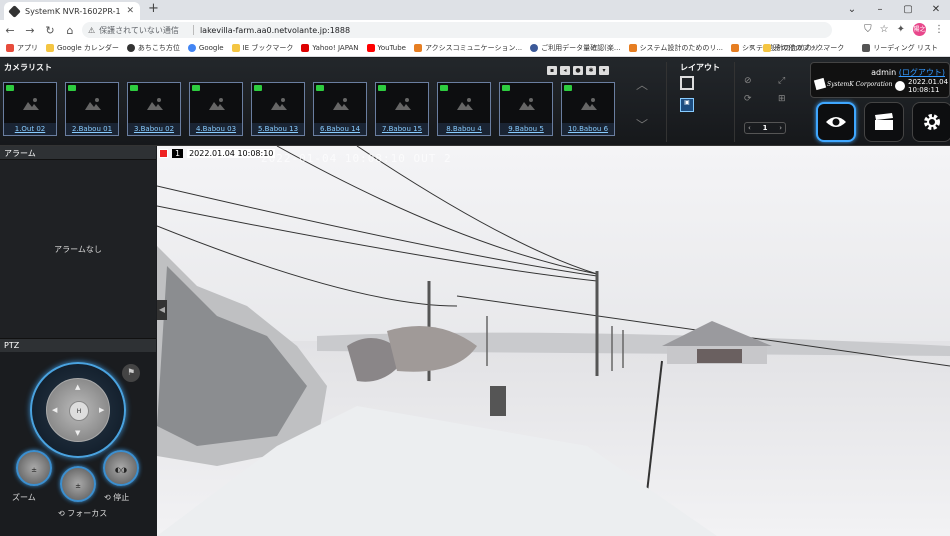 This screenshot has width=950, height=536. Describe the element at coordinates (77, 433) in the screenshot. I see `pan-down-icon: ▼` at that location.